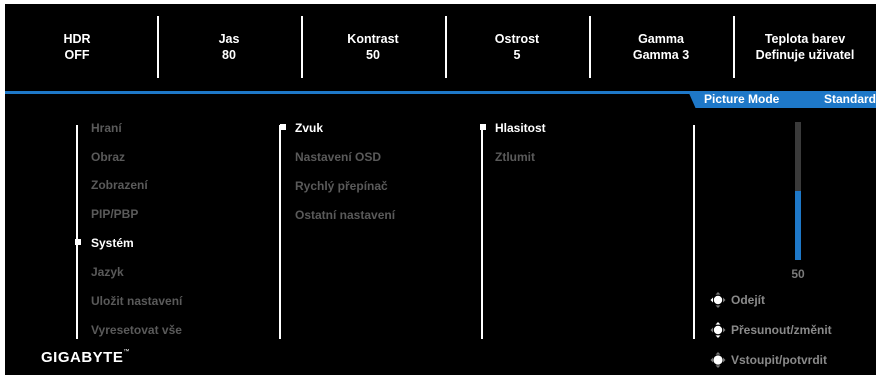 The height and width of the screenshot is (379, 881). Describe the element at coordinates (229, 39) in the screenshot. I see `status-label: Jas` at that location.